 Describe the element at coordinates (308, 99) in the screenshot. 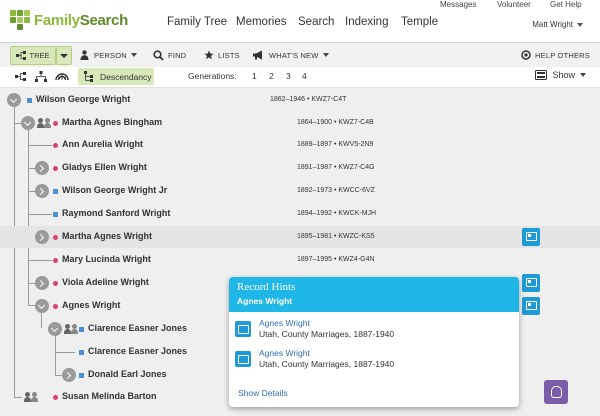

I see `person-dates-id: 1862–1946 • KWZ7-C4T` at that location.